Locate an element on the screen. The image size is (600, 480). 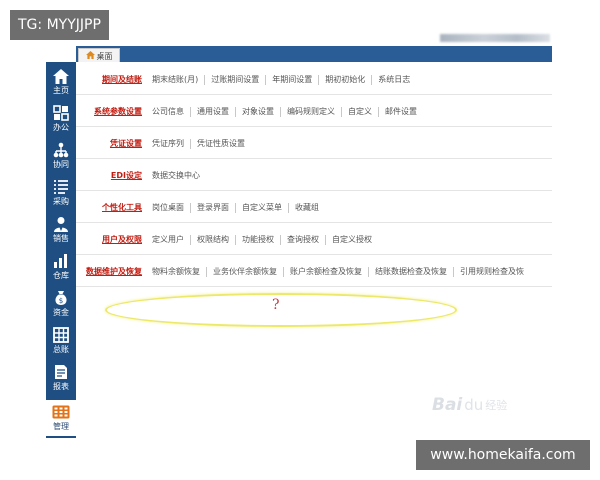
sidebar-item-label: 管理 is located at coordinates (61, 426).